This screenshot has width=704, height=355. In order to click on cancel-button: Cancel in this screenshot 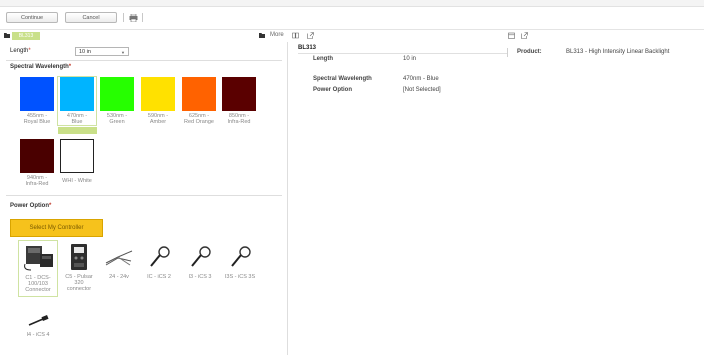, I will do `click(91, 17)`.